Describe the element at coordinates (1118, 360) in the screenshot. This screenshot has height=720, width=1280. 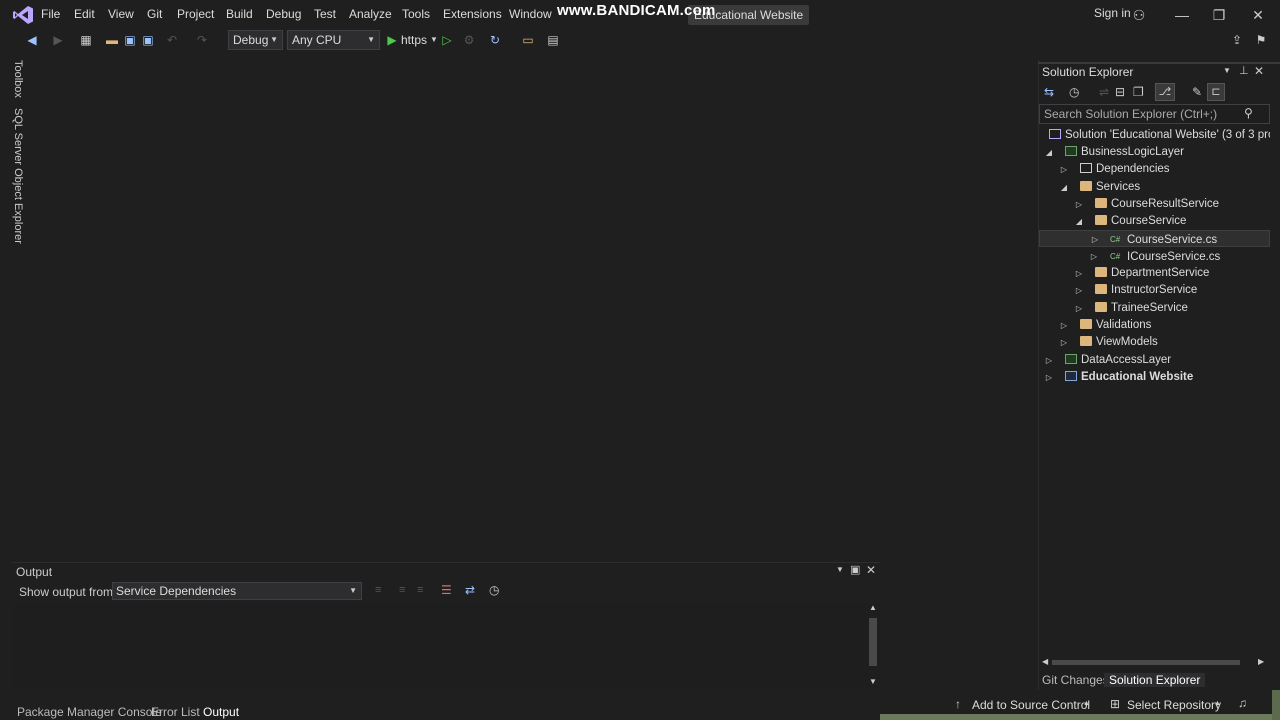
I see `tree-item-dataaccesslayer: DataAccessLayer` at that location.